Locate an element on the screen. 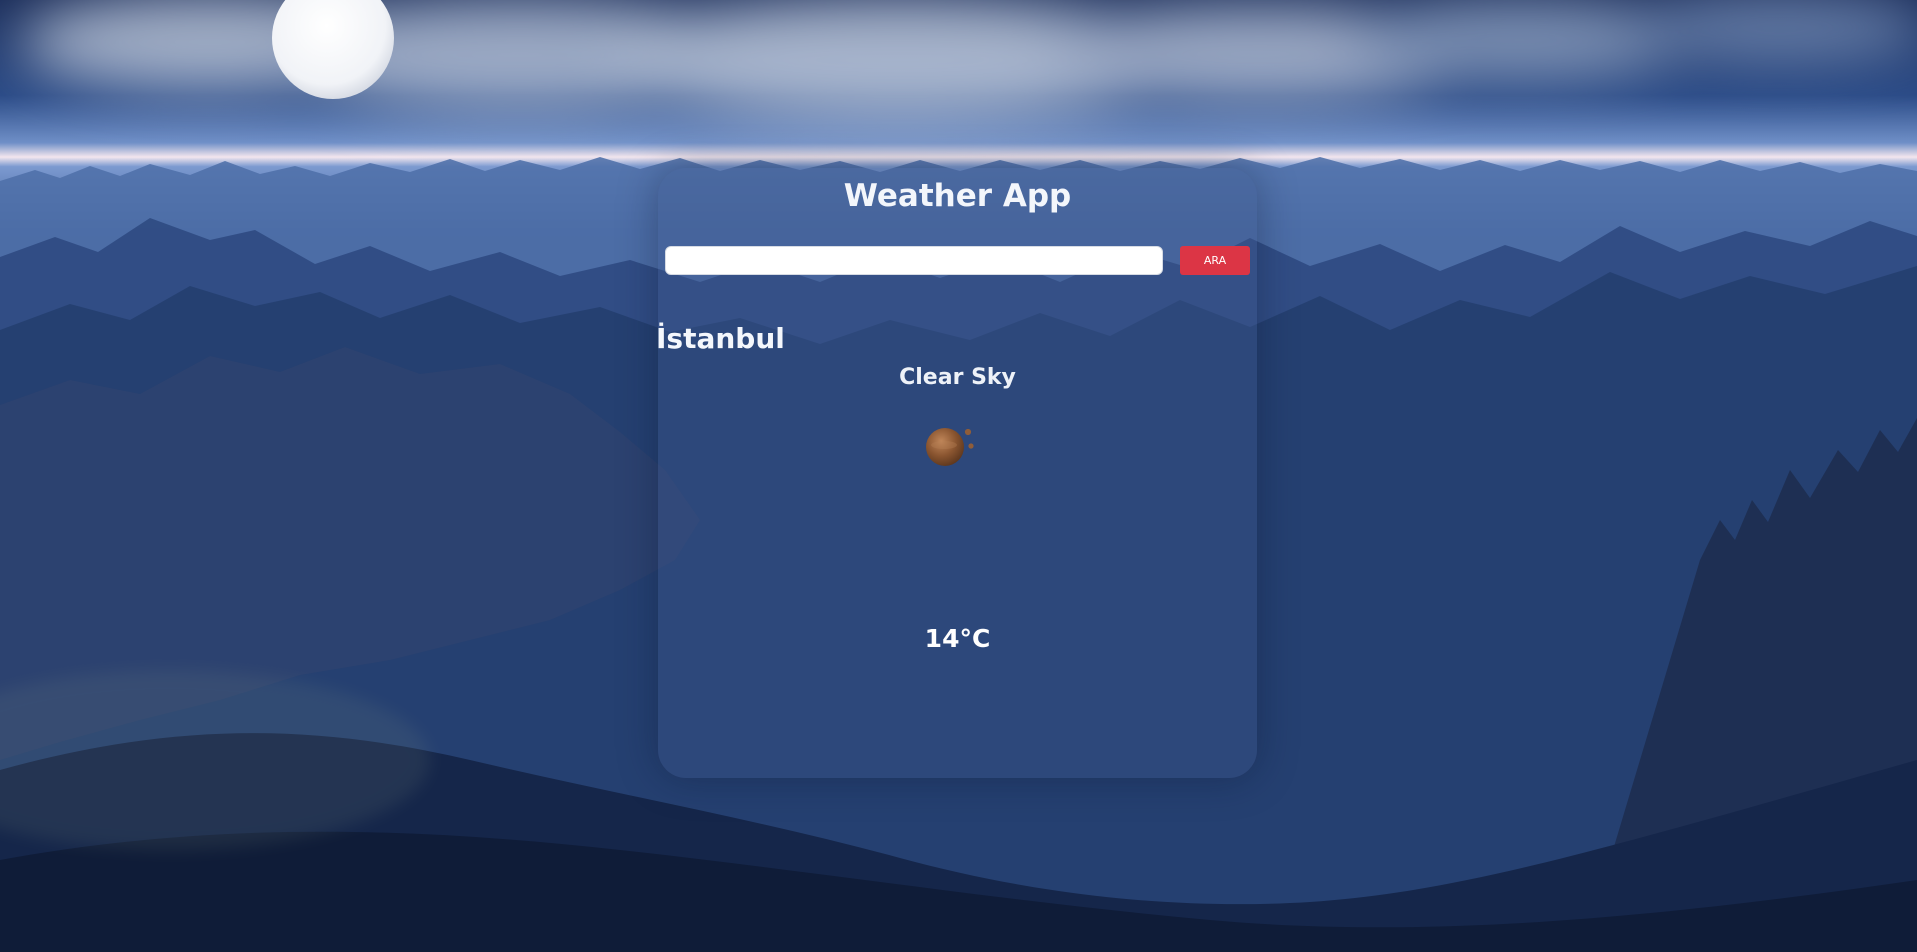 The height and width of the screenshot is (952, 1917). planet-icon is located at coordinates (950, 447).